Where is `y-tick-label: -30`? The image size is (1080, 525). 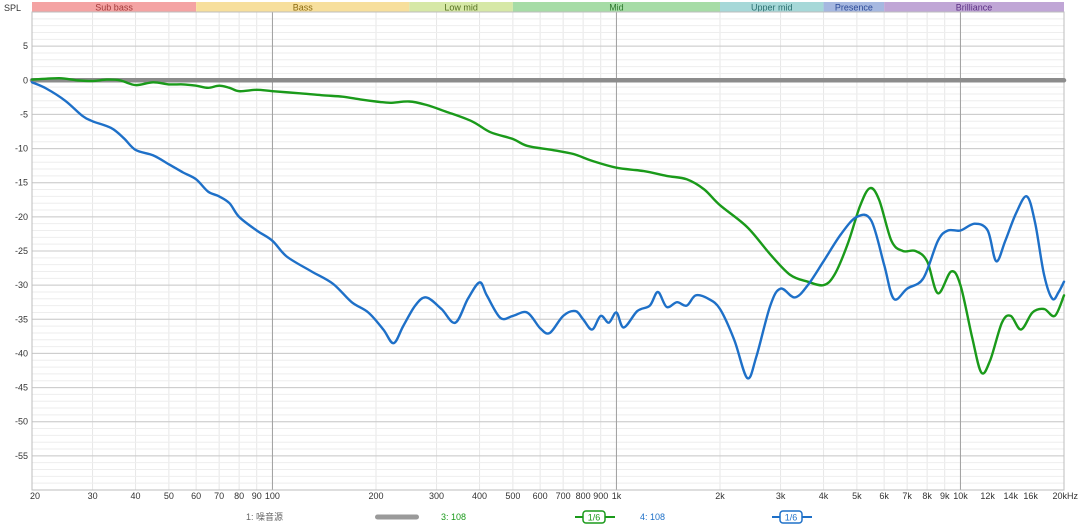
y-tick-label: -30 is located at coordinates (21, 285).